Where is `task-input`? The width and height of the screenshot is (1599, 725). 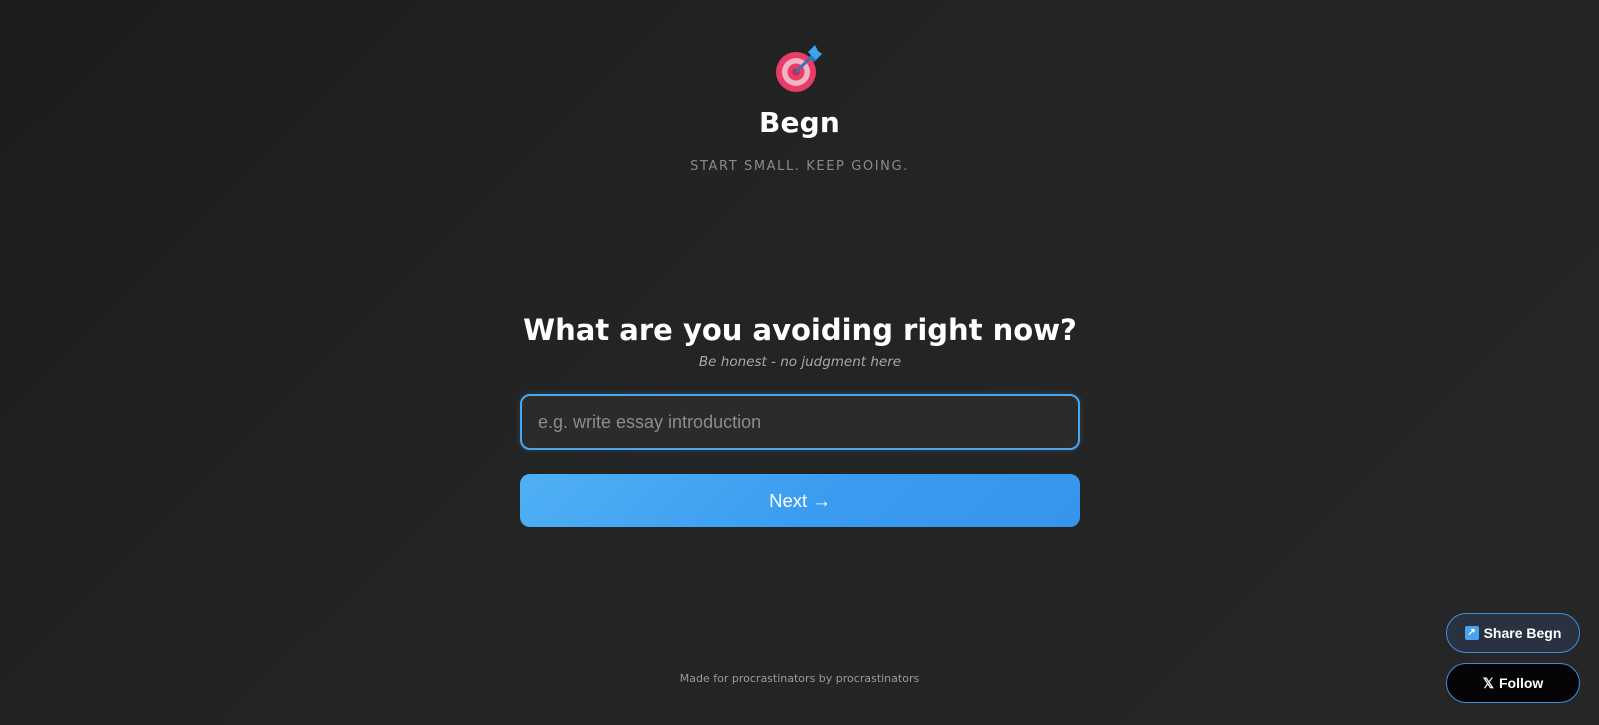 task-input is located at coordinates (800, 422).